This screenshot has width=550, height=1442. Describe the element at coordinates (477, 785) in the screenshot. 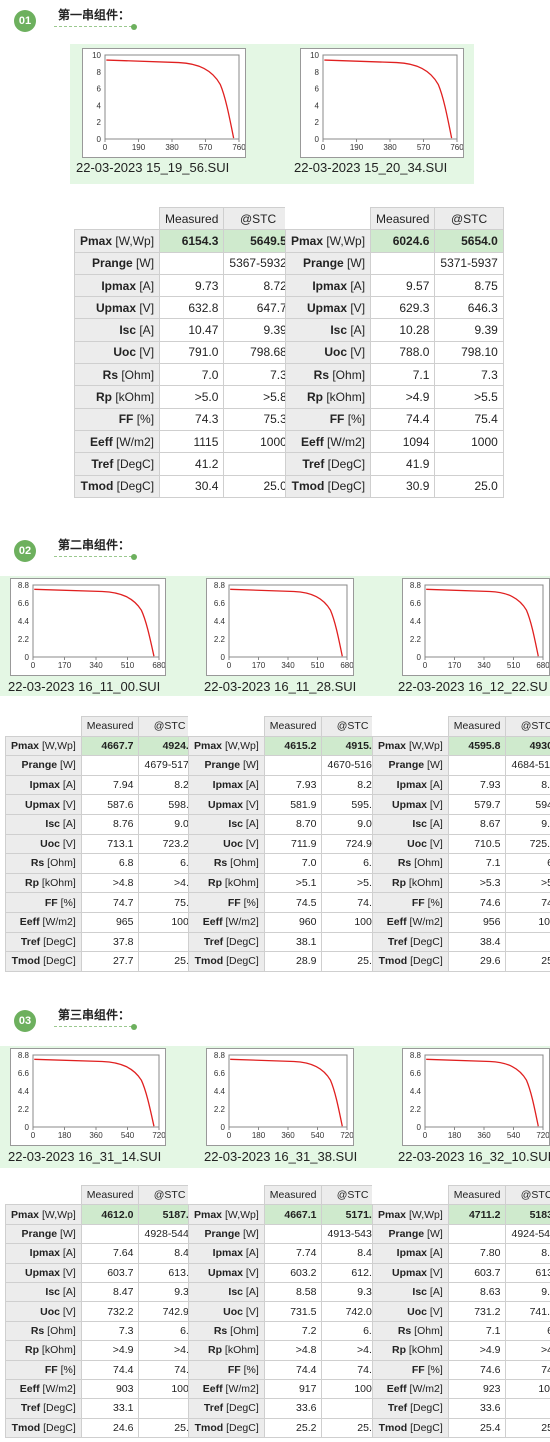

I see `measured-value: 7.93` at that location.